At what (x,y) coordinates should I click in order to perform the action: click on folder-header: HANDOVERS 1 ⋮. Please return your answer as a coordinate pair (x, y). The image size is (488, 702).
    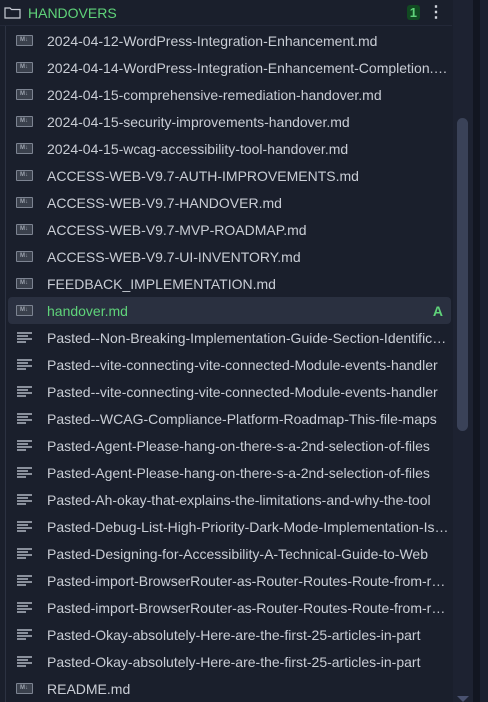
    Looking at the image, I should click on (226, 13).